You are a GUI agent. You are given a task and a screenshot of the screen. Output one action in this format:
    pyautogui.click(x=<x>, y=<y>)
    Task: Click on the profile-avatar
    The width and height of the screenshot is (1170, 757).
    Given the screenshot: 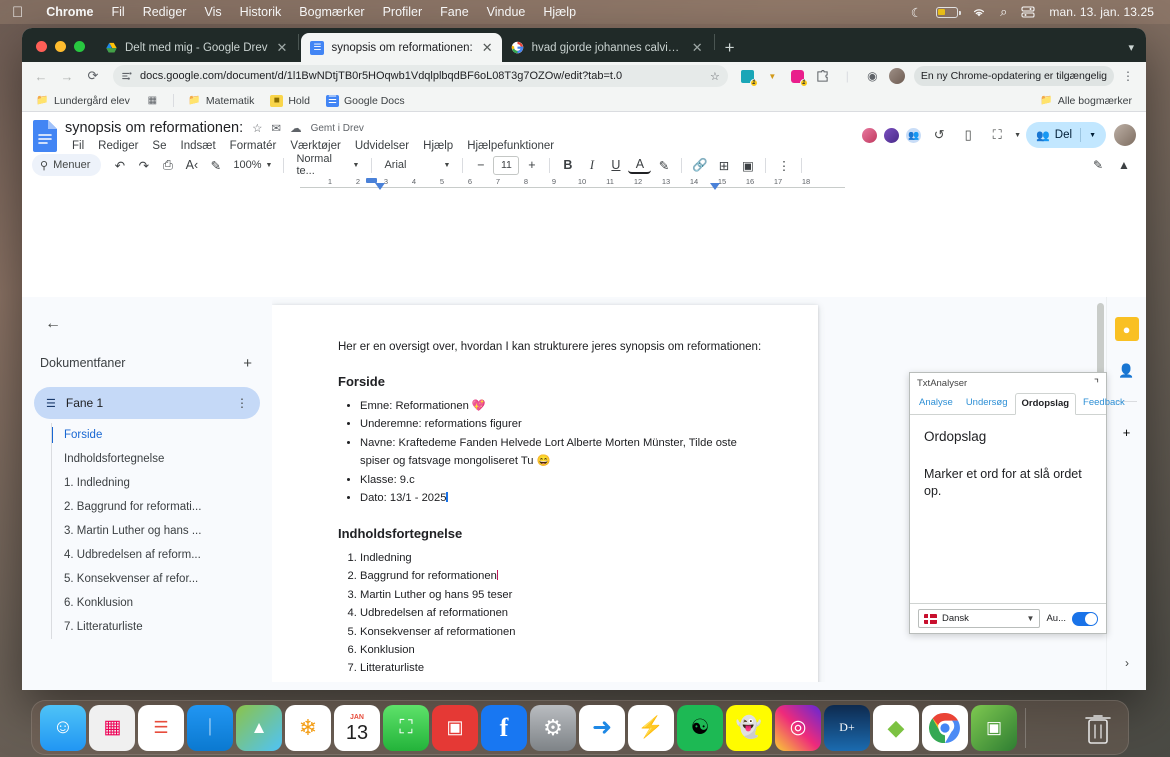 What is the action you would take?
    pyautogui.click(x=897, y=76)
    